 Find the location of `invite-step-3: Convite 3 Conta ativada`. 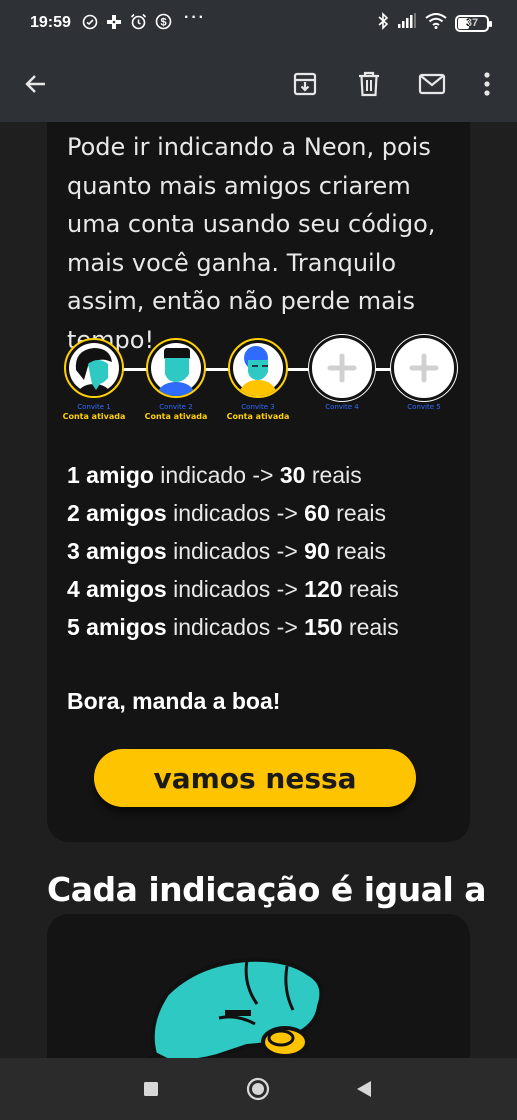

invite-step-3: Convite 3 Conta ativada is located at coordinates (258, 380).